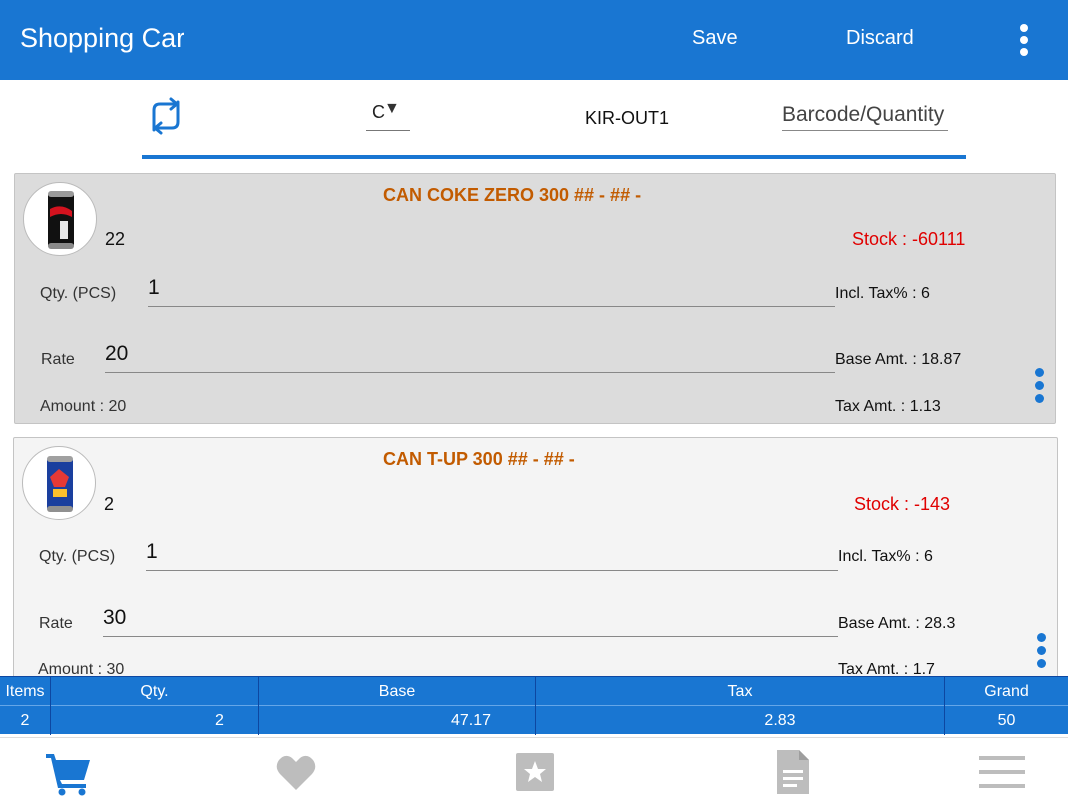 The image size is (1068, 800). What do you see at coordinates (1024, 40) in the screenshot?
I see `overflow-menu-icon` at bounding box center [1024, 40].